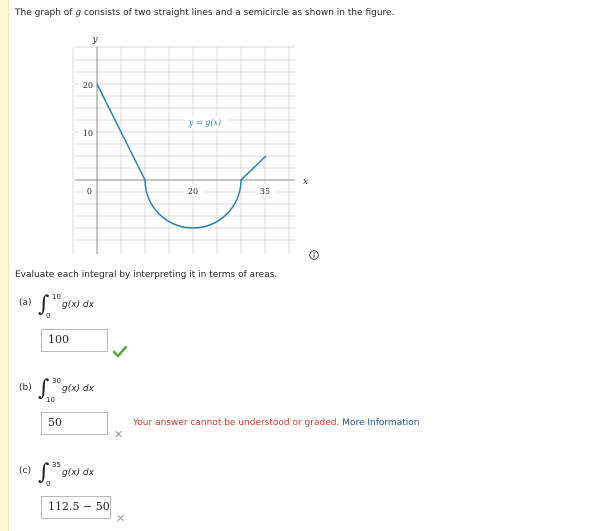 The image size is (602, 531). I want to click on upper-limit: 35, so click(56, 465).